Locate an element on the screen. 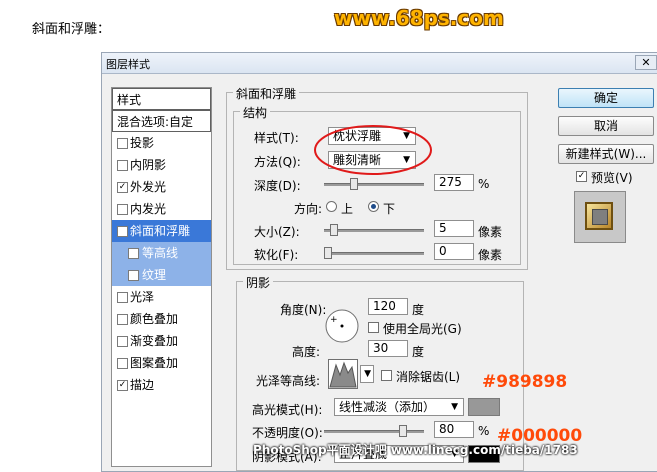 This screenshot has height=472, width=657. global-light-label: 使用全局光(G) is located at coordinates (422, 329).